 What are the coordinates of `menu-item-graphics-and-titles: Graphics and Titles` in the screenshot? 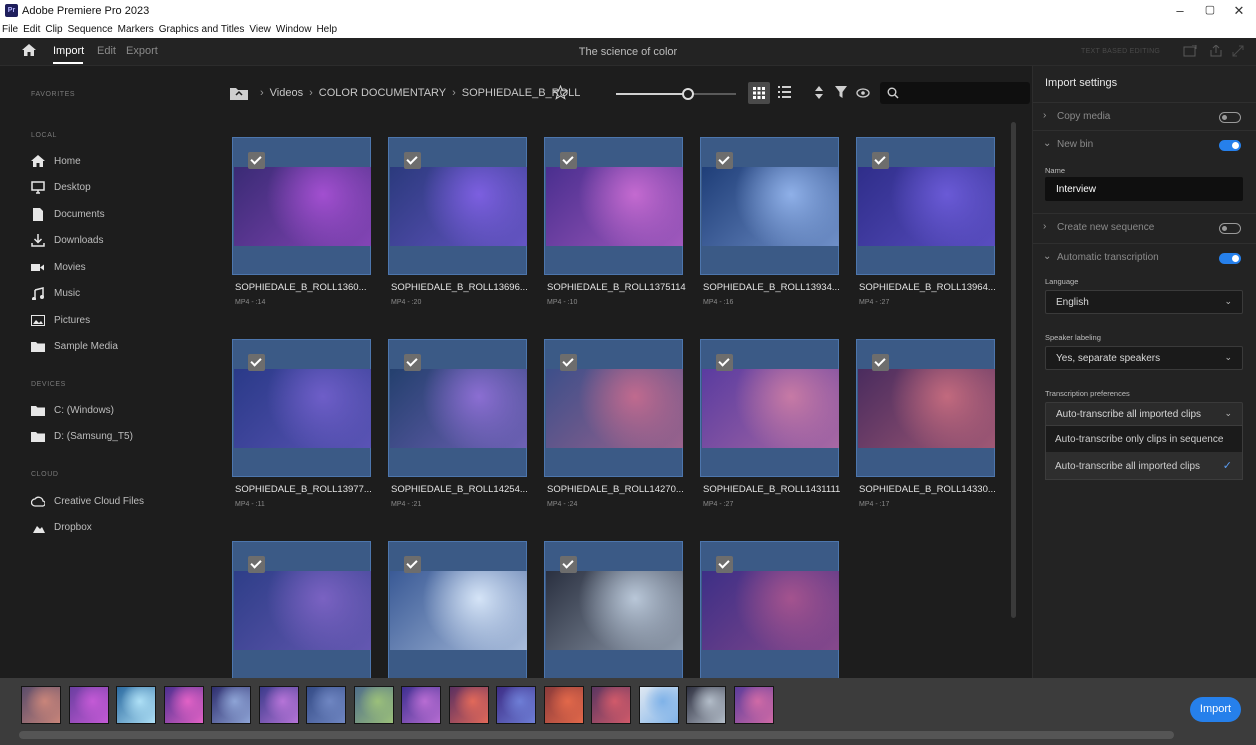 It's located at (202, 31).